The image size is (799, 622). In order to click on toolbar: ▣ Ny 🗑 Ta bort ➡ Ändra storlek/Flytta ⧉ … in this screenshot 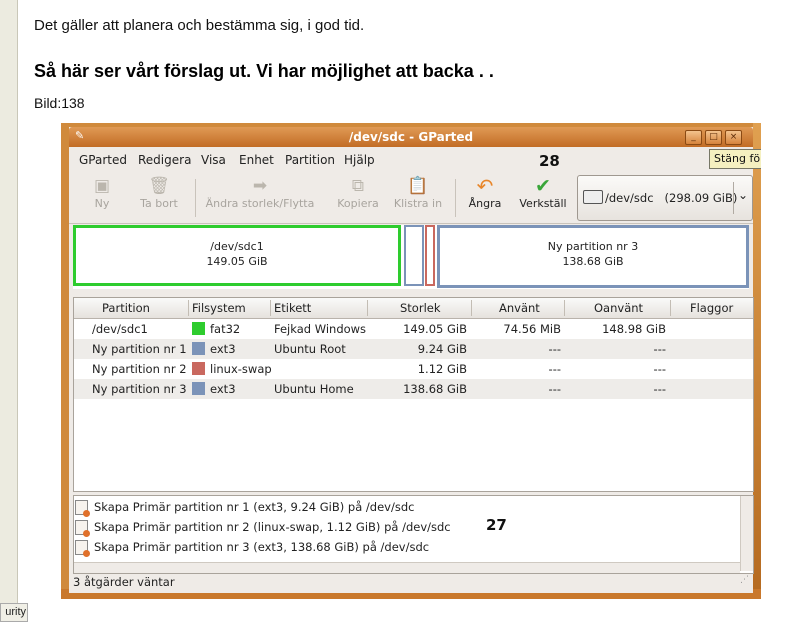, I will do `click(411, 197)`.